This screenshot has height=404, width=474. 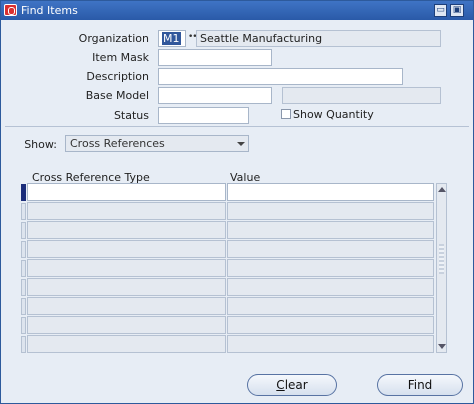 What do you see at coordinates (237, 126) in the screenshot?
I see `section-divider` at bounding box center [237, 126].